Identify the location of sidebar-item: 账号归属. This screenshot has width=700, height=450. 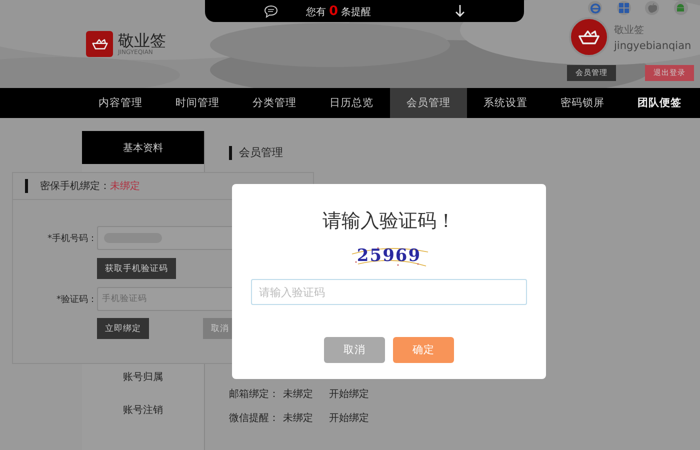
(143, 376).